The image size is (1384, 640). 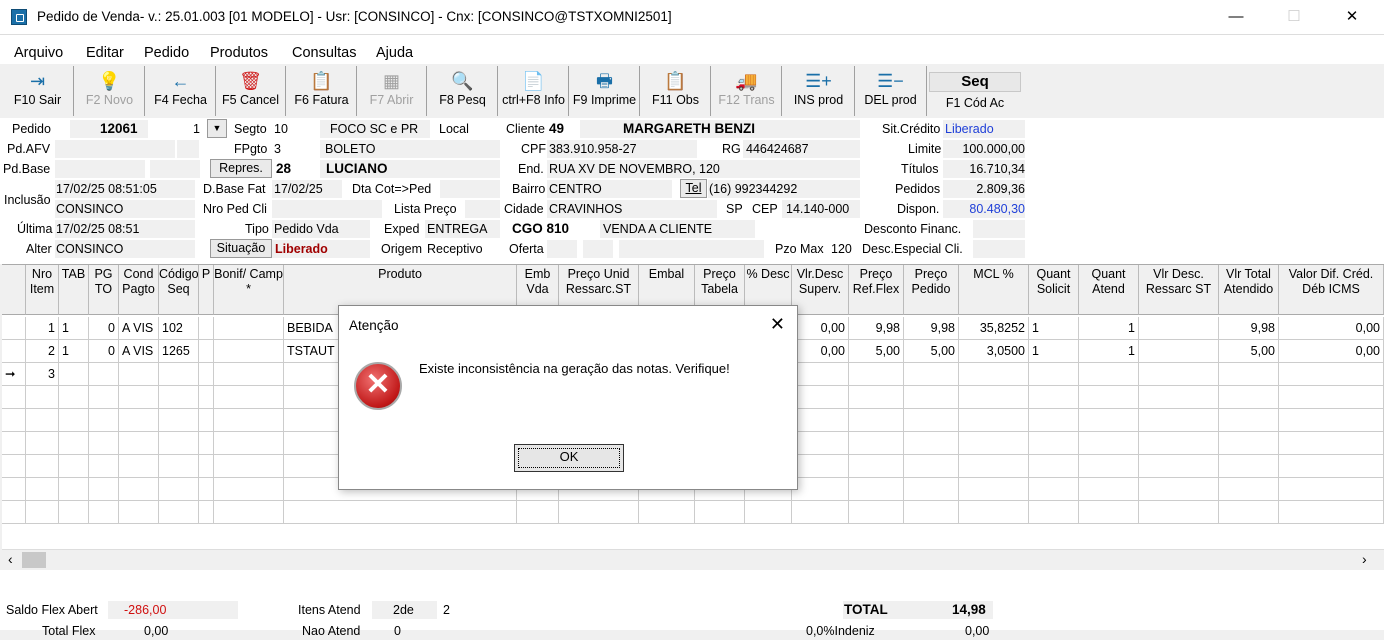 I want to click on scroll-right-icon: ›, so click(x=1364, y=559).